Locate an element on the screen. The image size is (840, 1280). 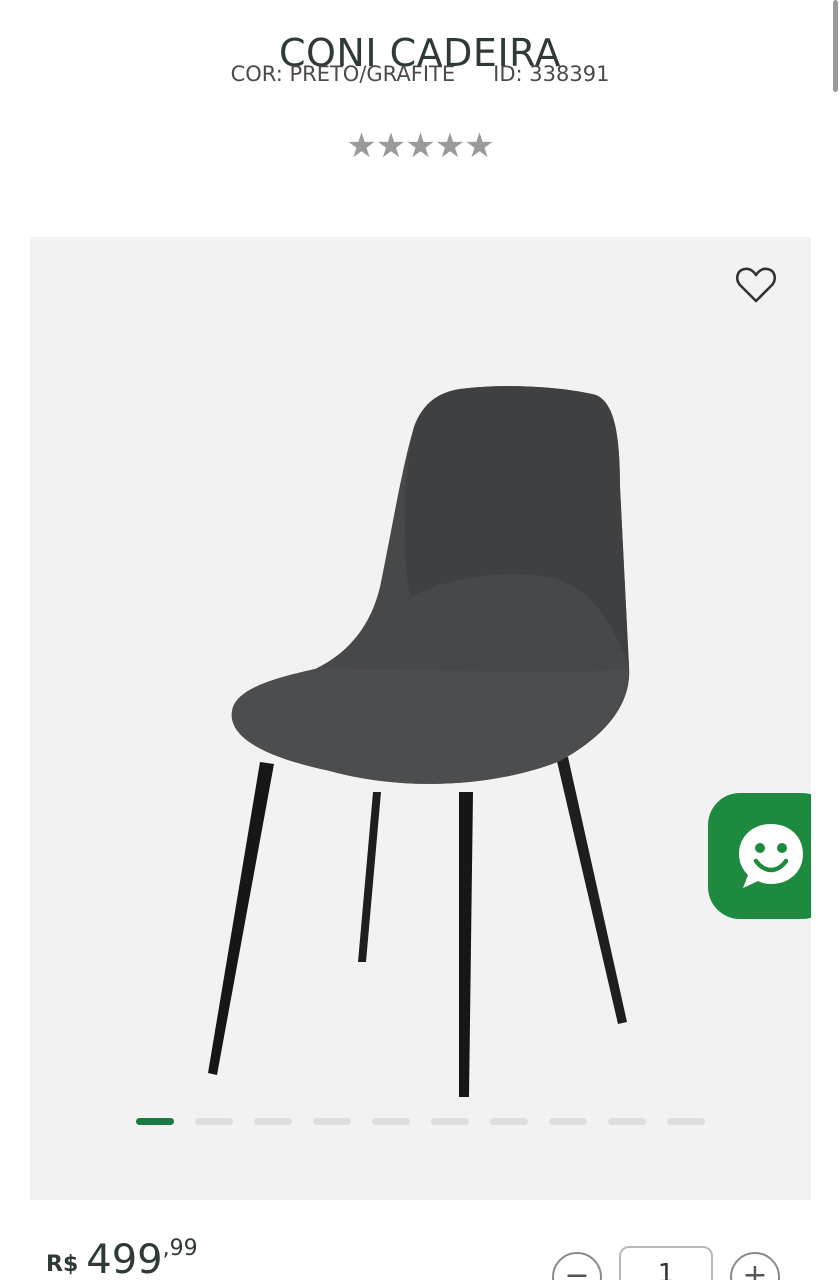
quantity-increase-button: + is located at coordinates (755, 1266).